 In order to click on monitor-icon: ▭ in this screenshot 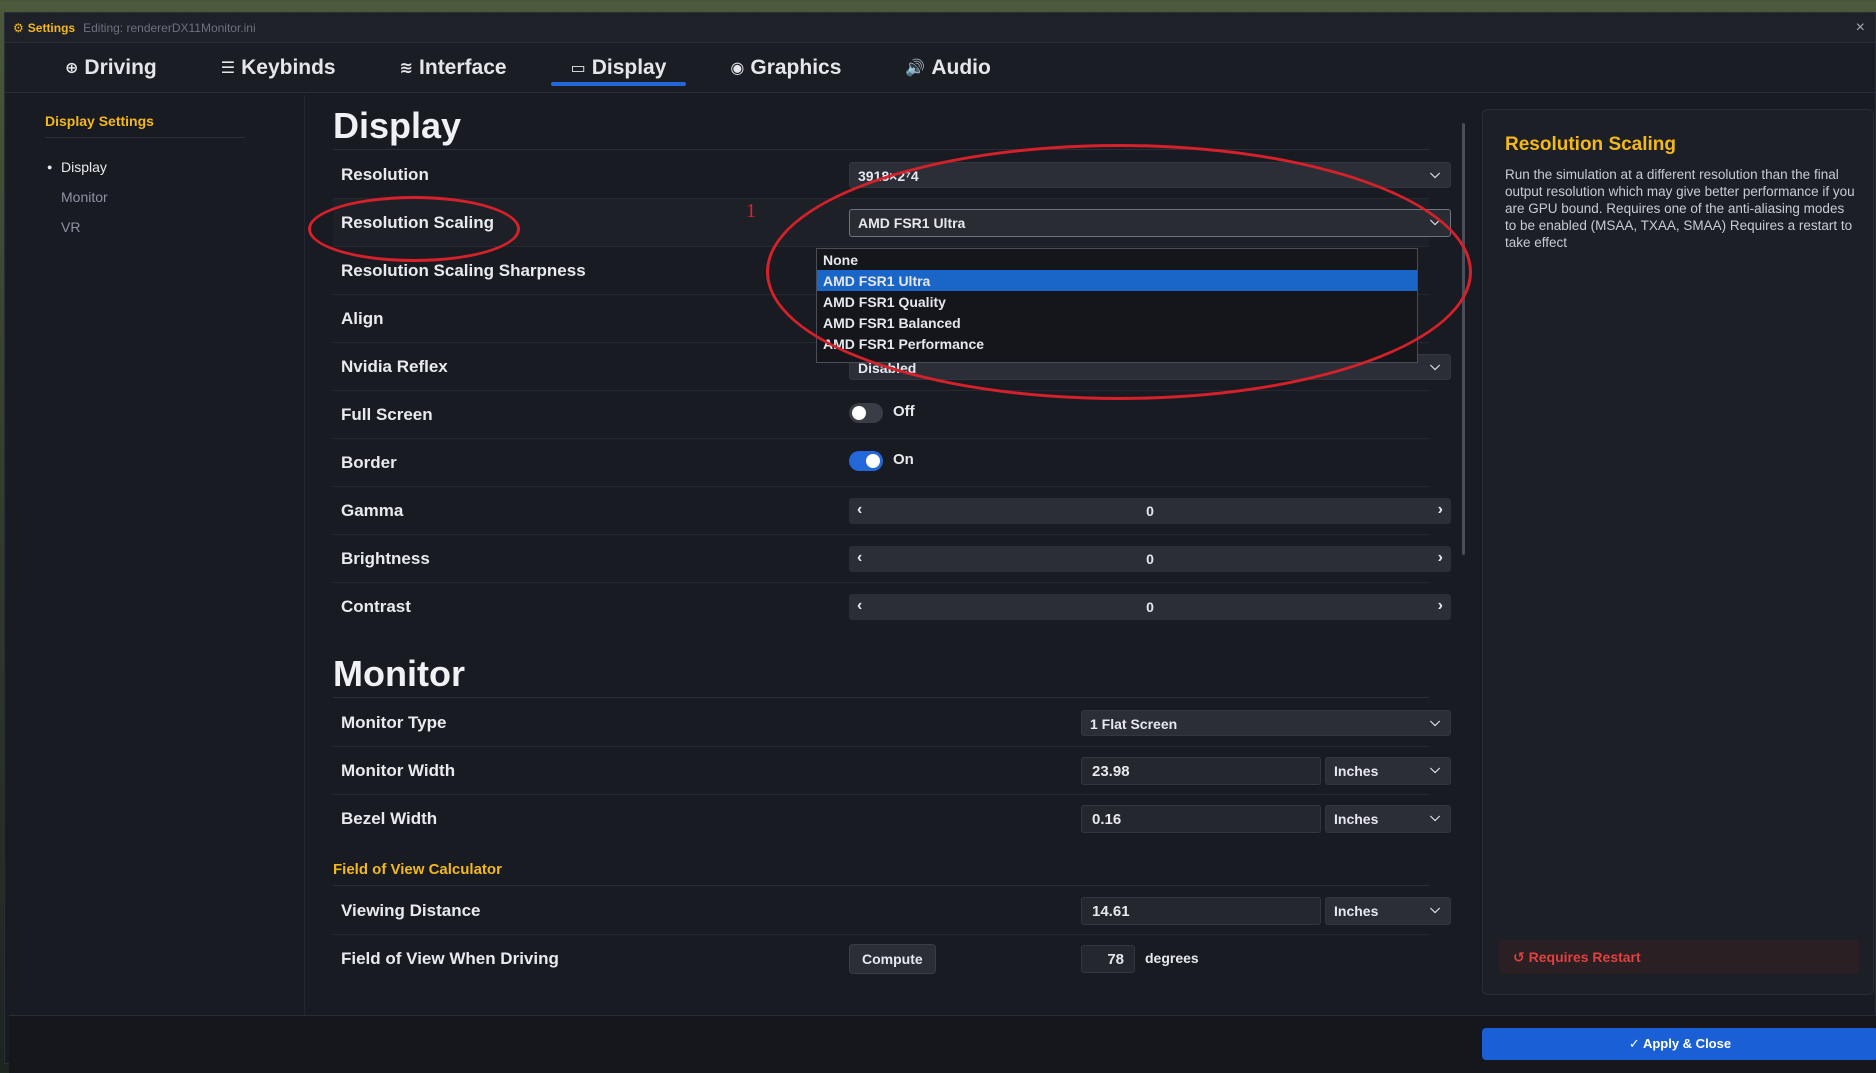, I will do `click(578, 68)`.